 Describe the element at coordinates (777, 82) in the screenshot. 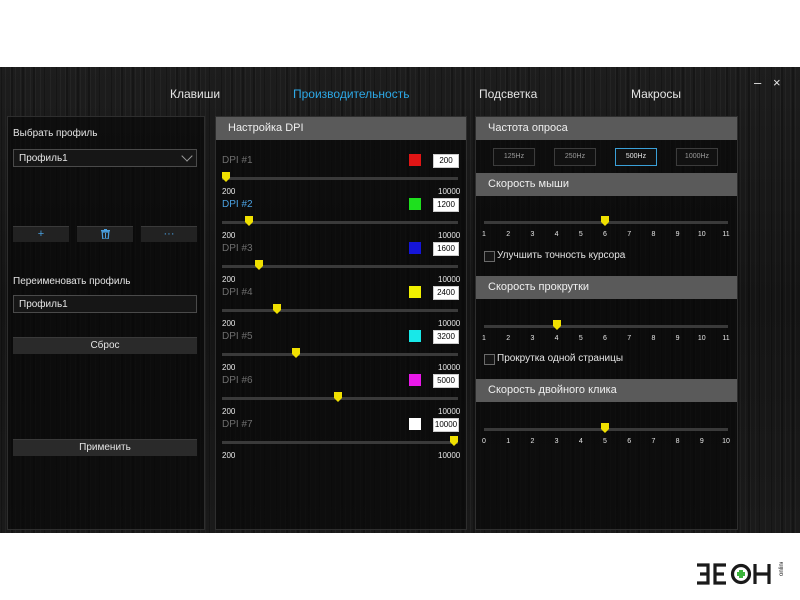

I see `close-button: ×` at that location.